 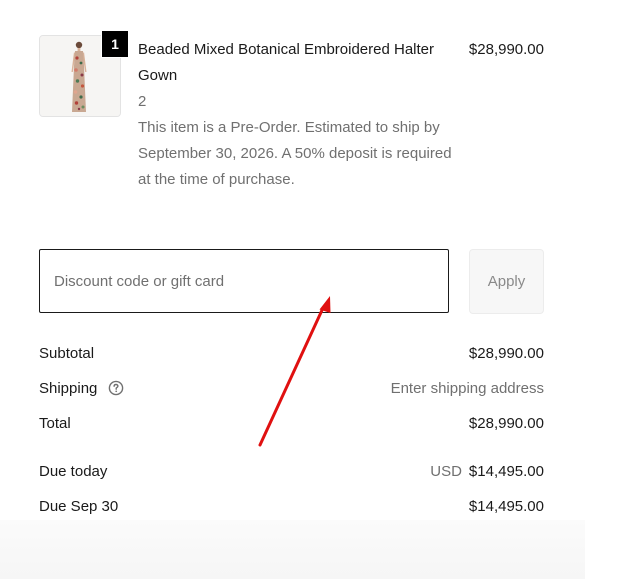 I want to click on shipping-label-wrap: Shipping, so click(x=81, y=389).